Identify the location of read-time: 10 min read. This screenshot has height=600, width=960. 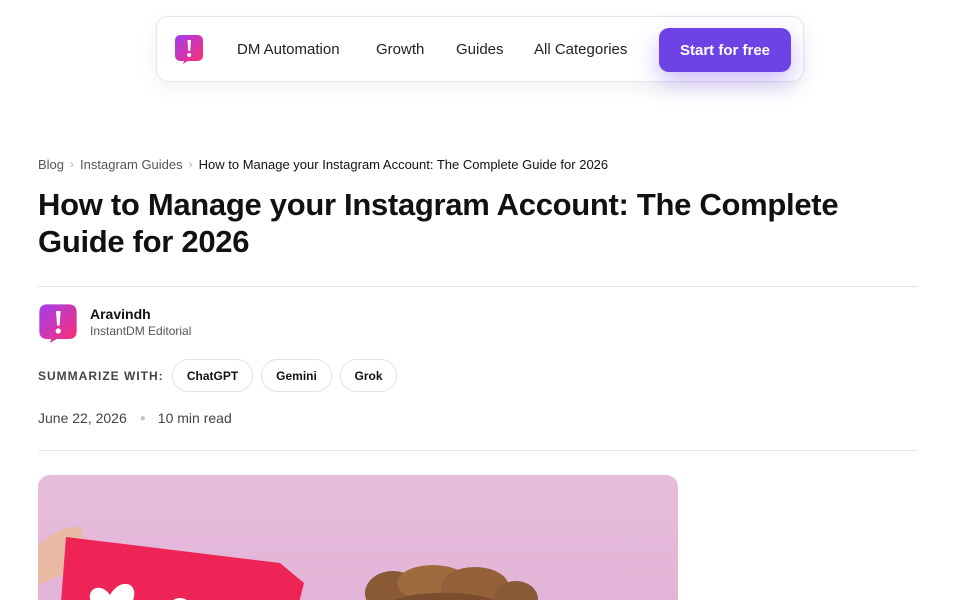
(194, 418).